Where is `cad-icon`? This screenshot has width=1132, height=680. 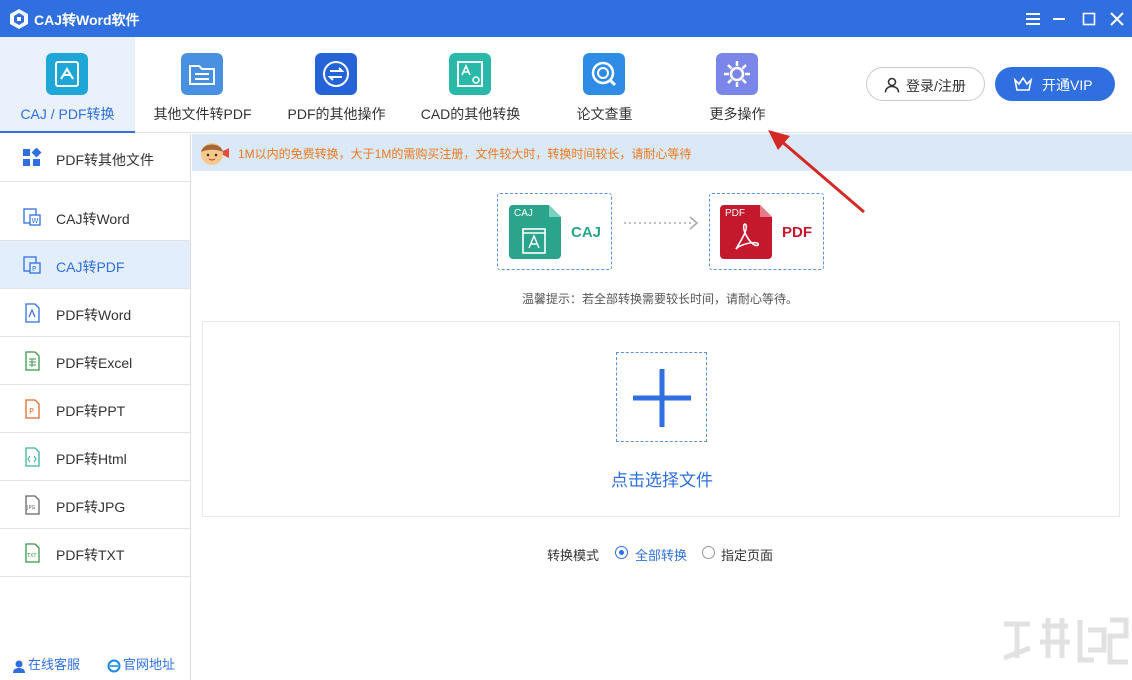 cad-icon is located at coordinates (470, 74).